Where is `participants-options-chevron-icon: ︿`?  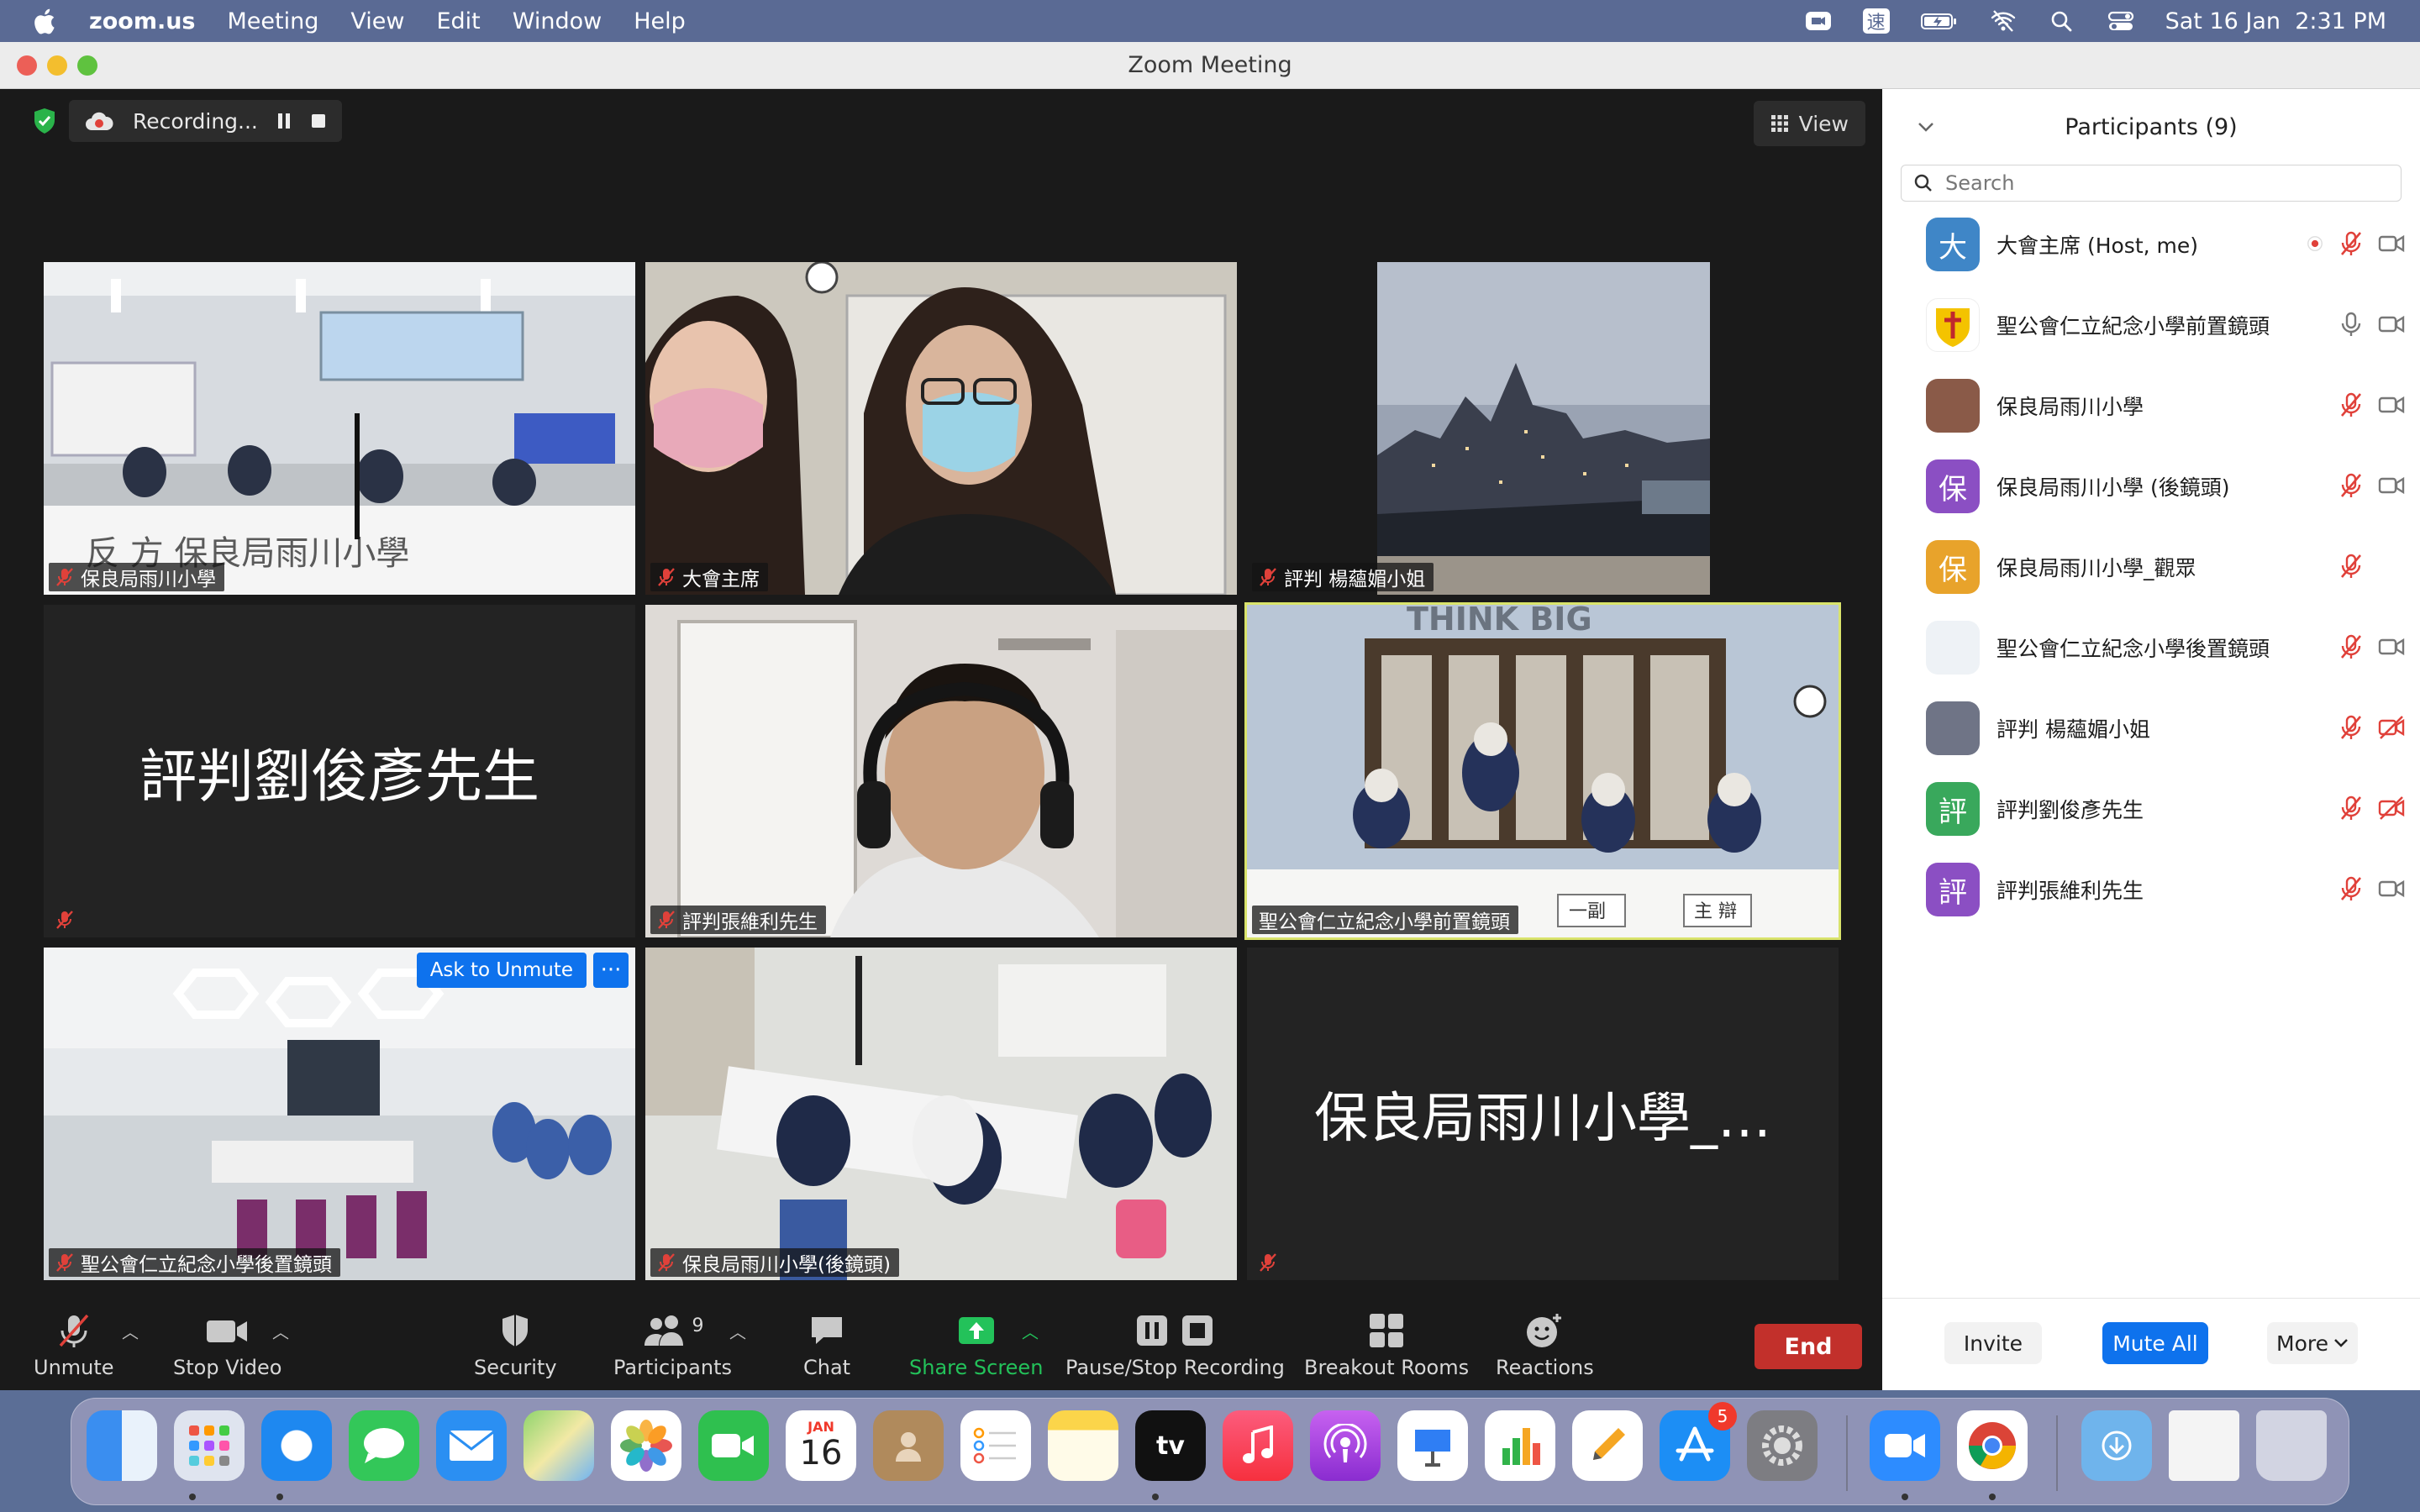 participants-options-chevron-icon: ︿ is located at coordinates (737, 1331).